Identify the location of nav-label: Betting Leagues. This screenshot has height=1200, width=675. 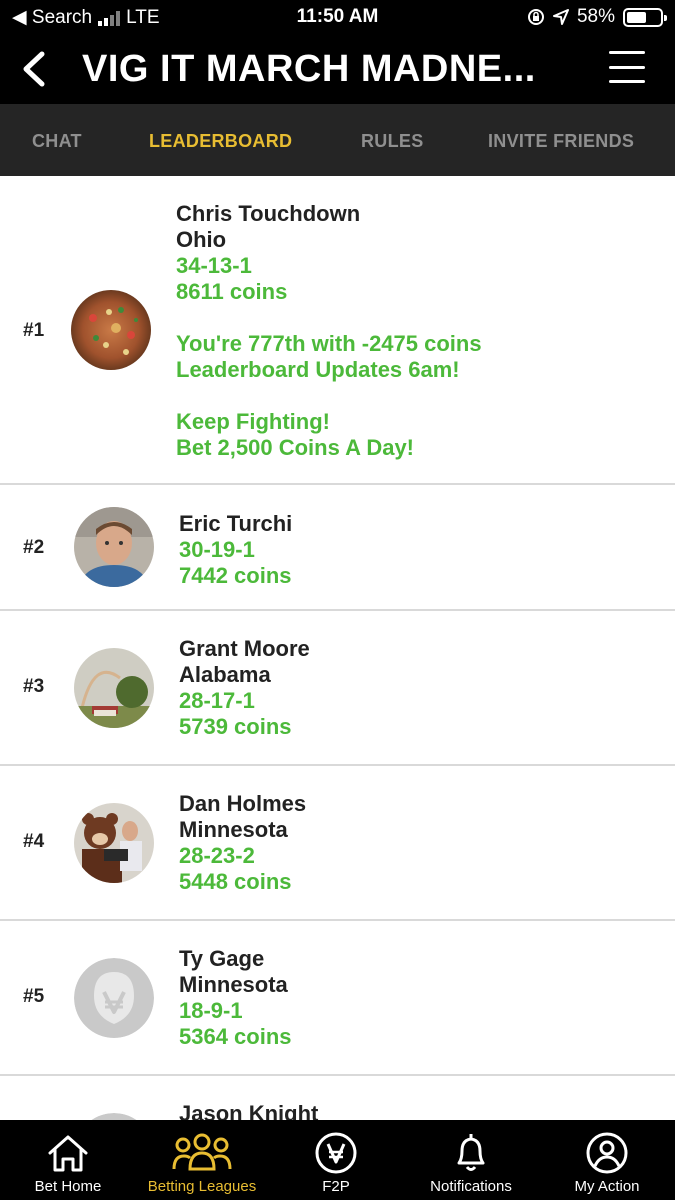
(202, 1186).